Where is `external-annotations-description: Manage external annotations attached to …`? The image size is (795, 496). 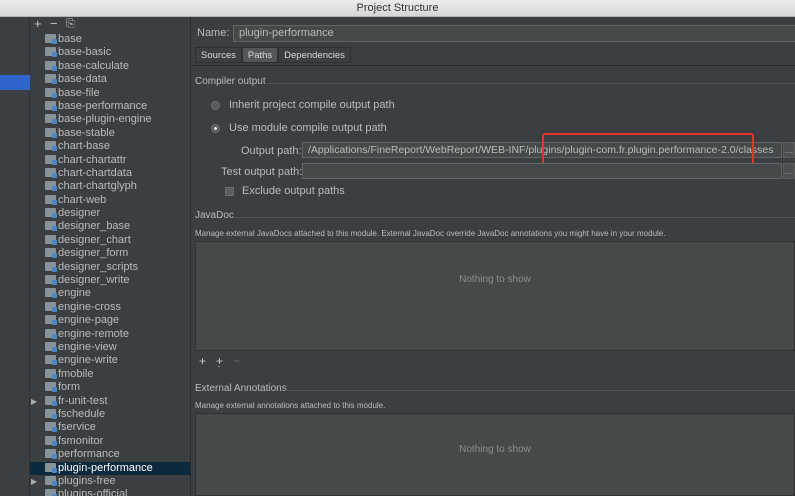
external-annotations-description: Manage external annotations attached to … is located at coordinates (290, 405).